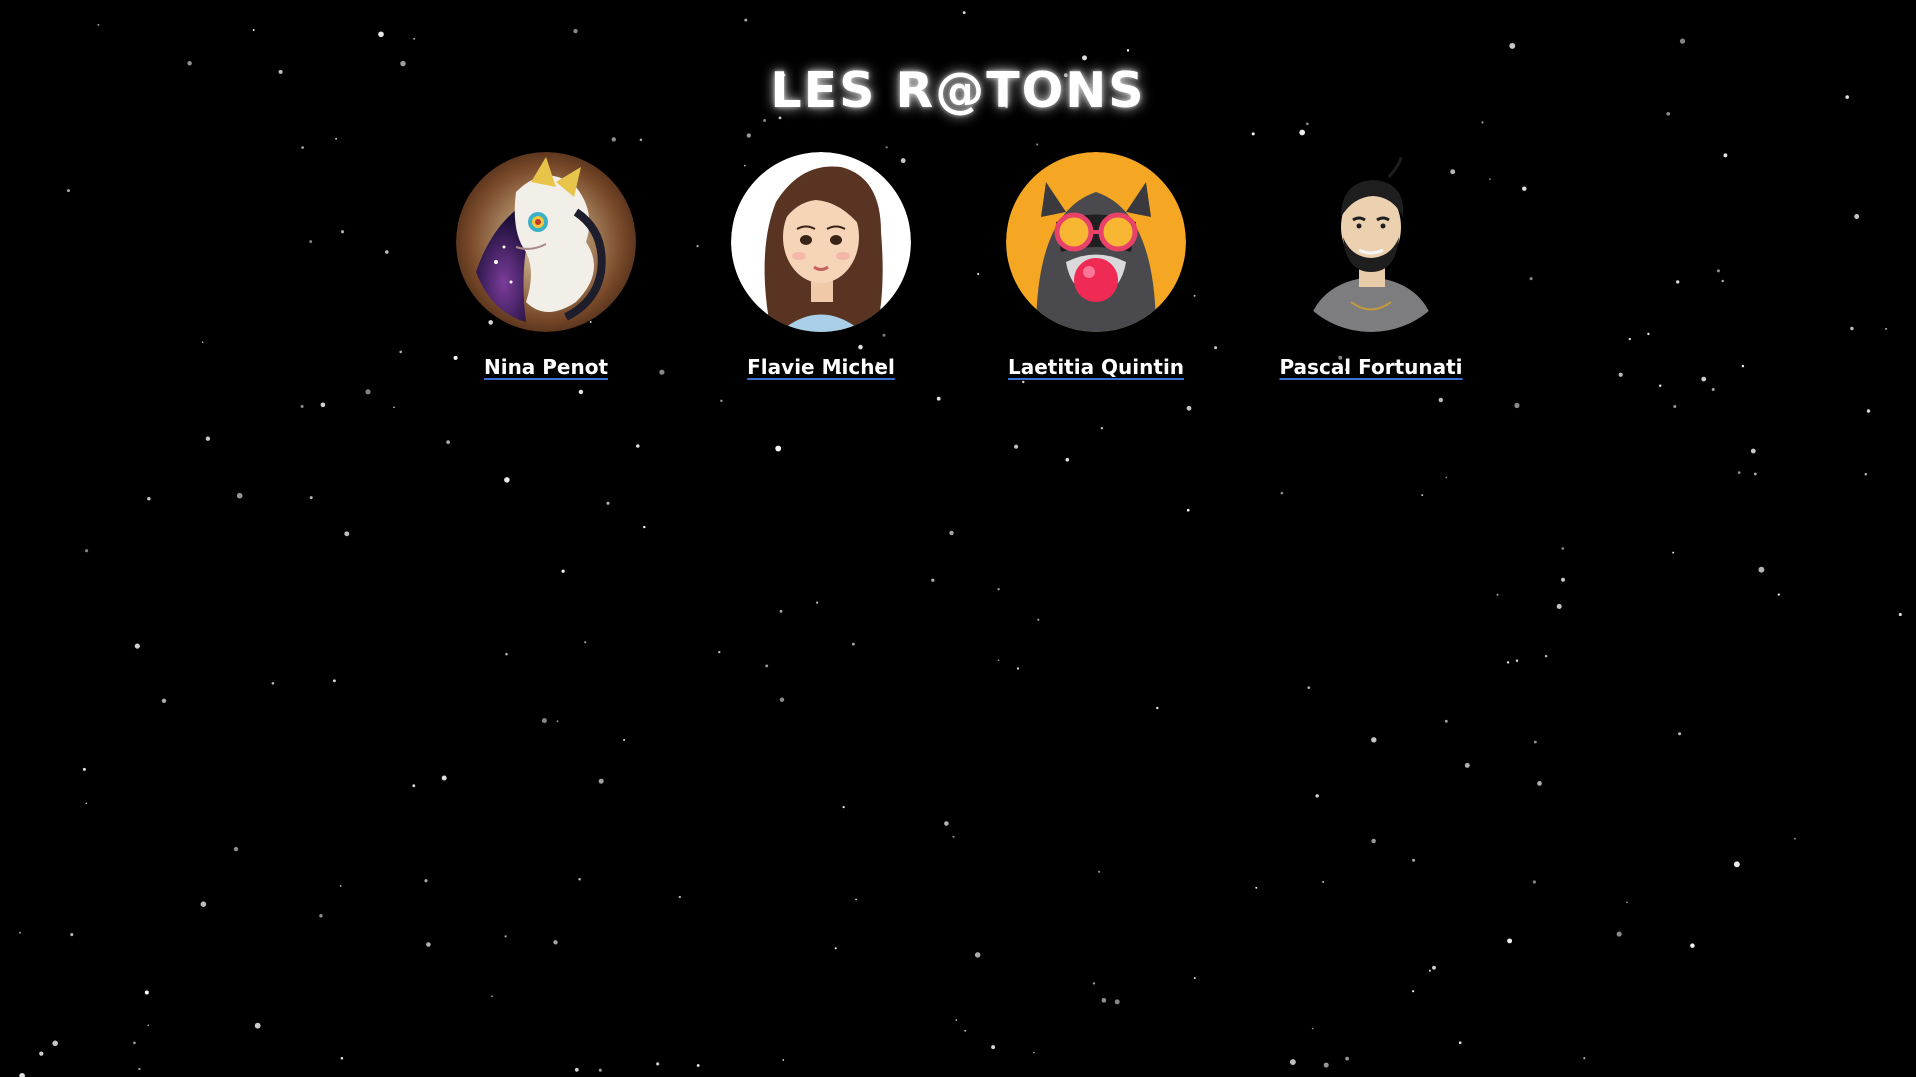 The image size is (1916, 1077). What do you see at coordinates (1370, 367) in the screenshot?
I see `member-link-pascal-fortunati: Pascal Fortunati` at bounding box center [1370, 367].